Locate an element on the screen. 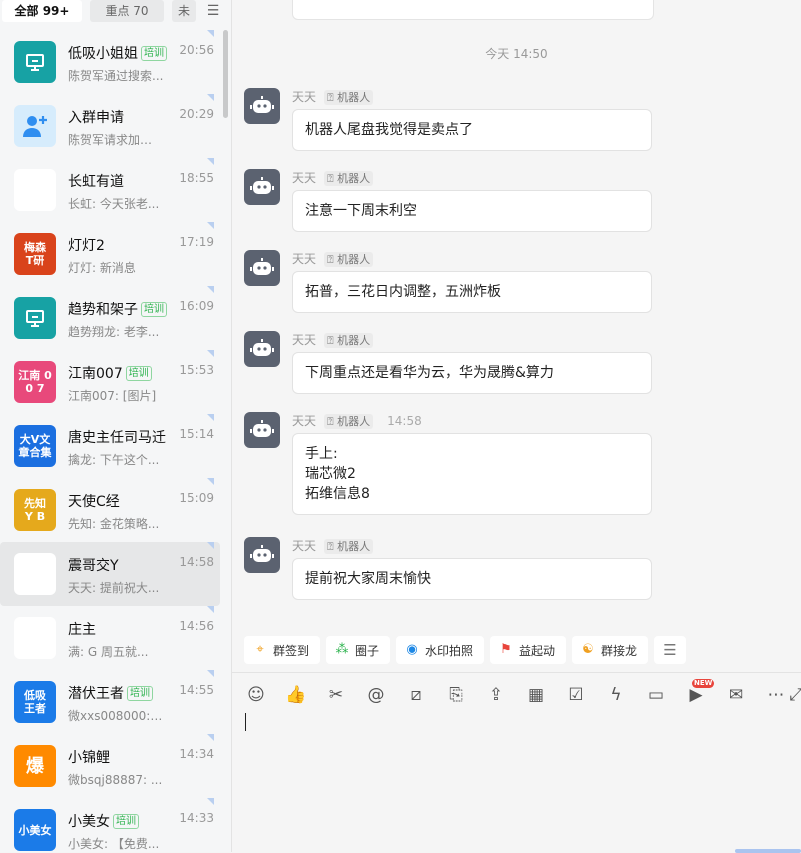 Image resolution: width=801 pixels, height=853 pixels. avatar: 先知 Y B is located at coordinates (35, 510).